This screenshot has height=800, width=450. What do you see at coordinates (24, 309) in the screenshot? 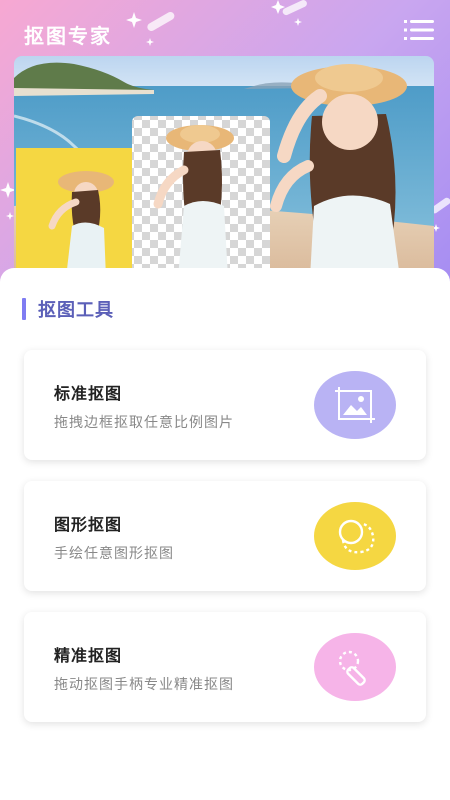
I see `section-accent-bar` at bounding box center [24, 309].